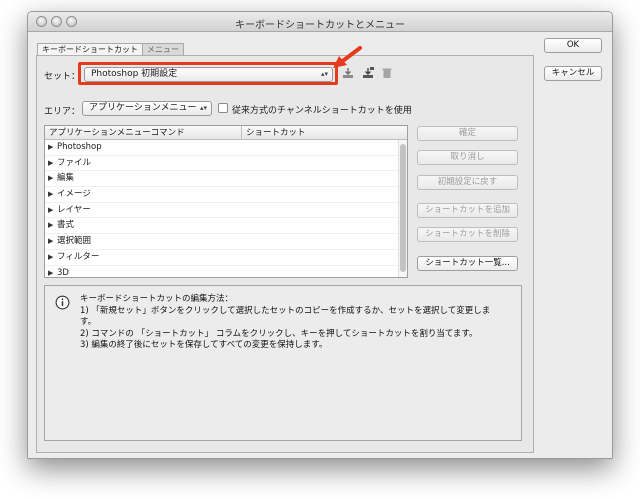  Describe the element at coordinates (222, 272) in the screenshot. I see `table-row: ▶ 3D` at that location.